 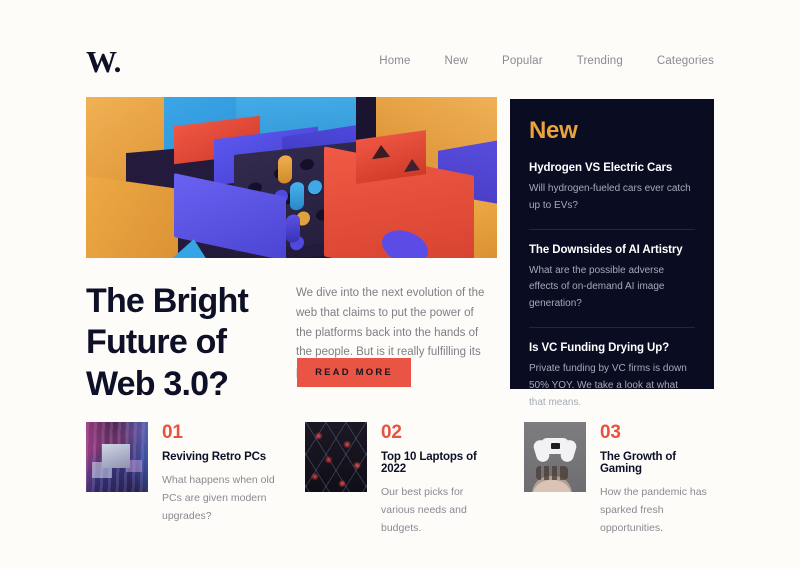 I want to click on new-panel-heading: New, so click(x=553, y=130).